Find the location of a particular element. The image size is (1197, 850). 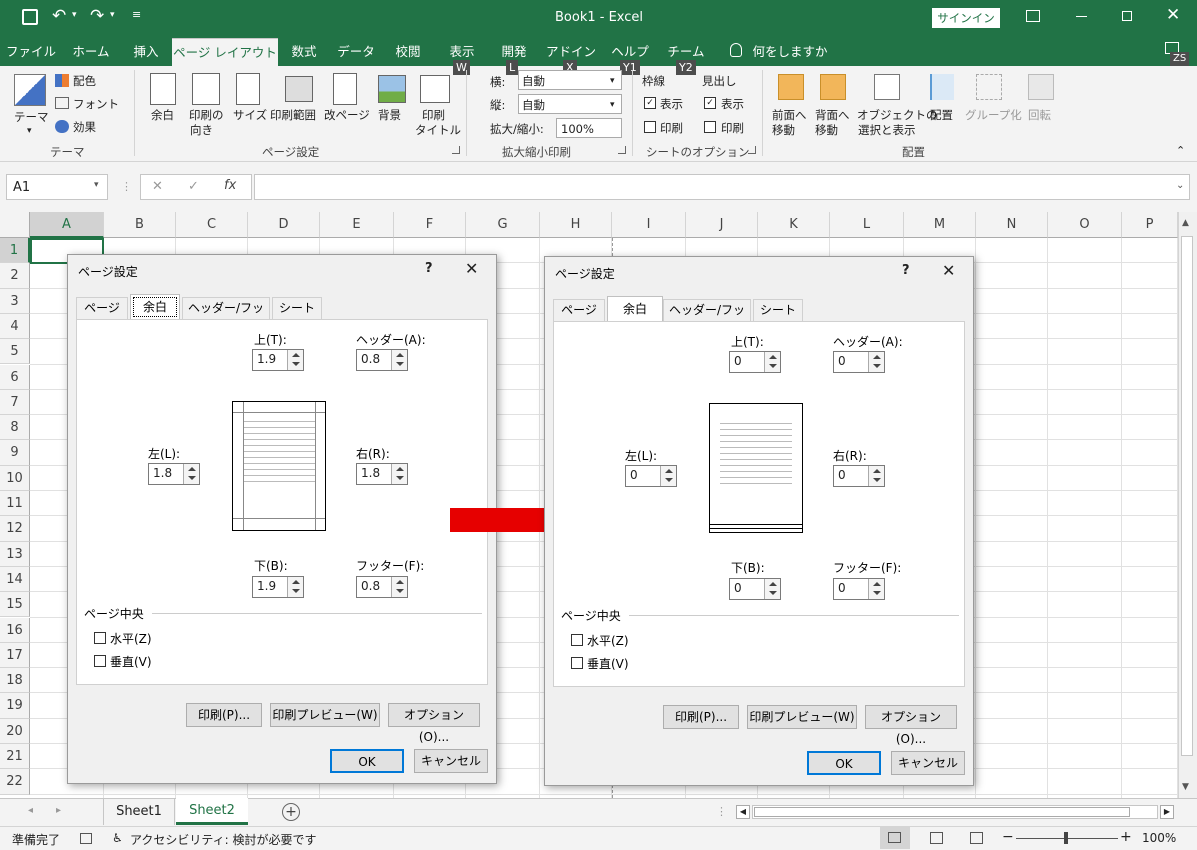

row-header-14: 14 is located at coordinates (15, 579).